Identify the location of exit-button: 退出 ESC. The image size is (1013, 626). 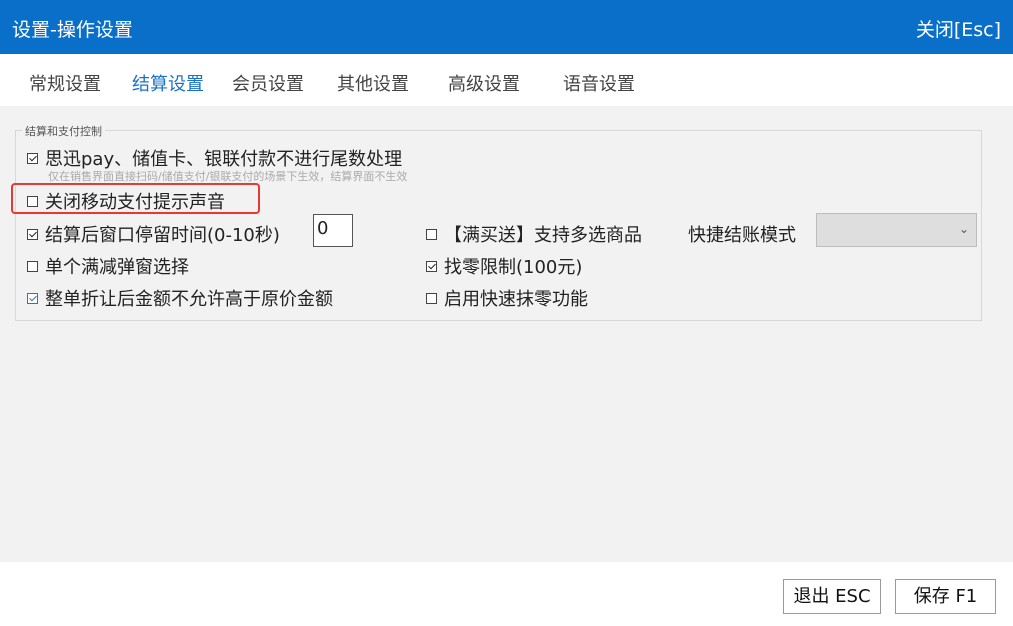
(832, 596).